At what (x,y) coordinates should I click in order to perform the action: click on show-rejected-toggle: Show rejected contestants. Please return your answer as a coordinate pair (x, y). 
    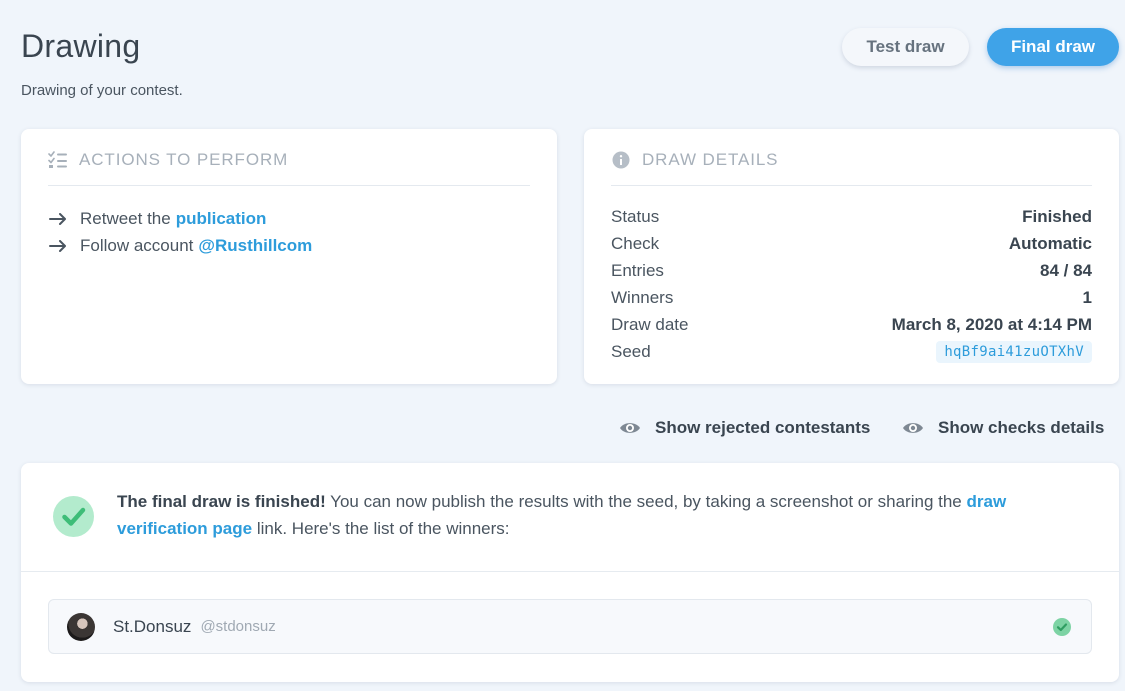
    Looking at the image, I should click on (744, 428).